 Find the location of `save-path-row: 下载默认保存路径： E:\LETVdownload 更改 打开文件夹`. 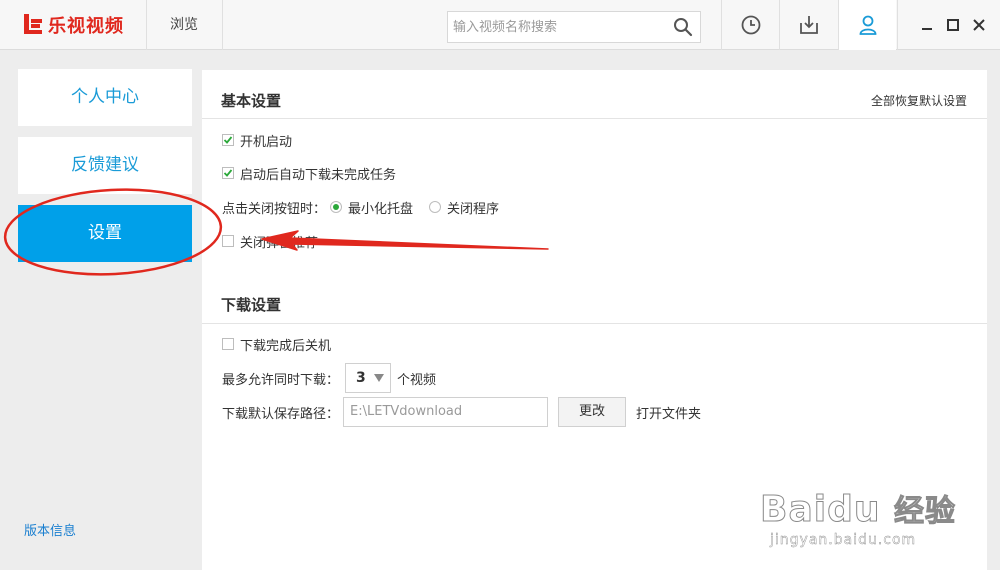

save-path-row: 下载默认保存路径： E:\LETVdownload 更改 打开文件夹 is located at coordinates (461, 412).